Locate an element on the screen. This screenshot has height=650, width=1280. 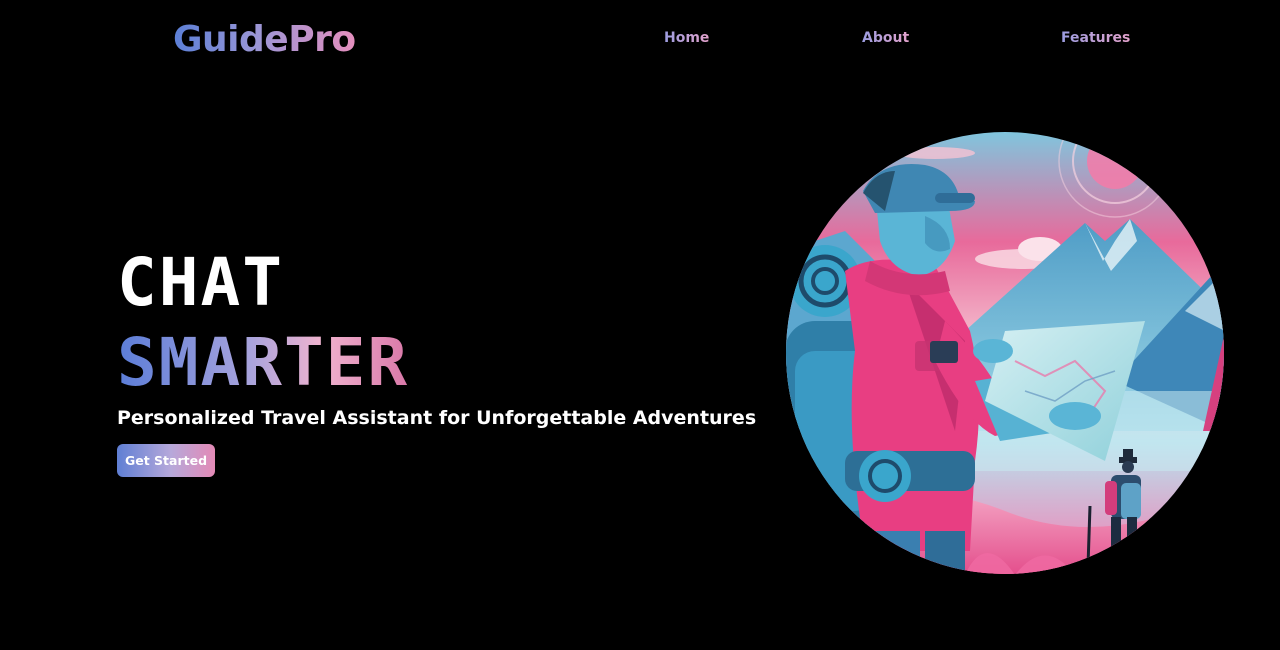
hero-headline-line-2: SMARTER is located at coordinates (263, 362).